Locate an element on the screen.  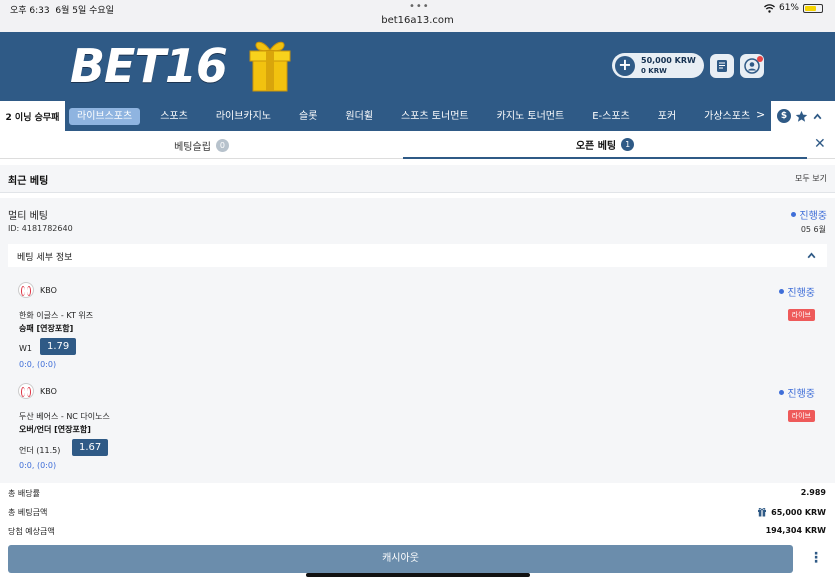
nav-right-tools: $ is located at coordinates (803, 116).